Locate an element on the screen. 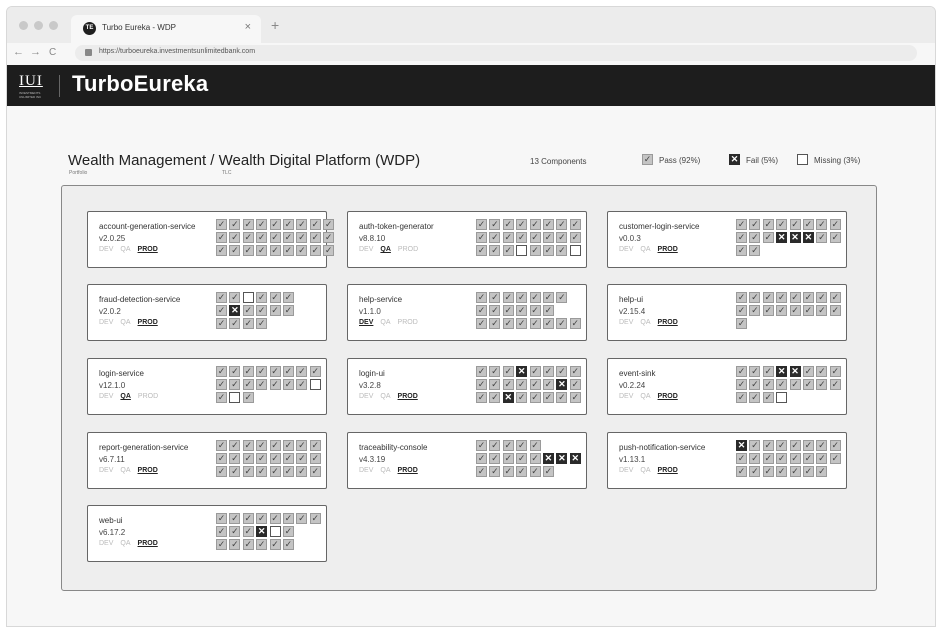  component-name: help-service is located at coordinates (380, 299).